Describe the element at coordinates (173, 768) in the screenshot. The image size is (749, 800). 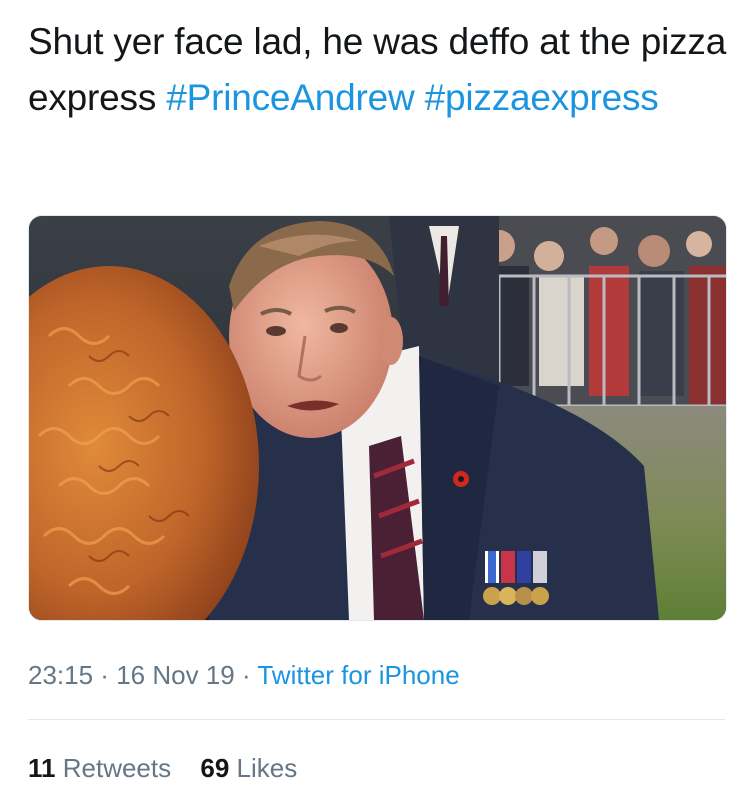
I see `tweet-stats: 11 Retweets 69 Likes` at that location.